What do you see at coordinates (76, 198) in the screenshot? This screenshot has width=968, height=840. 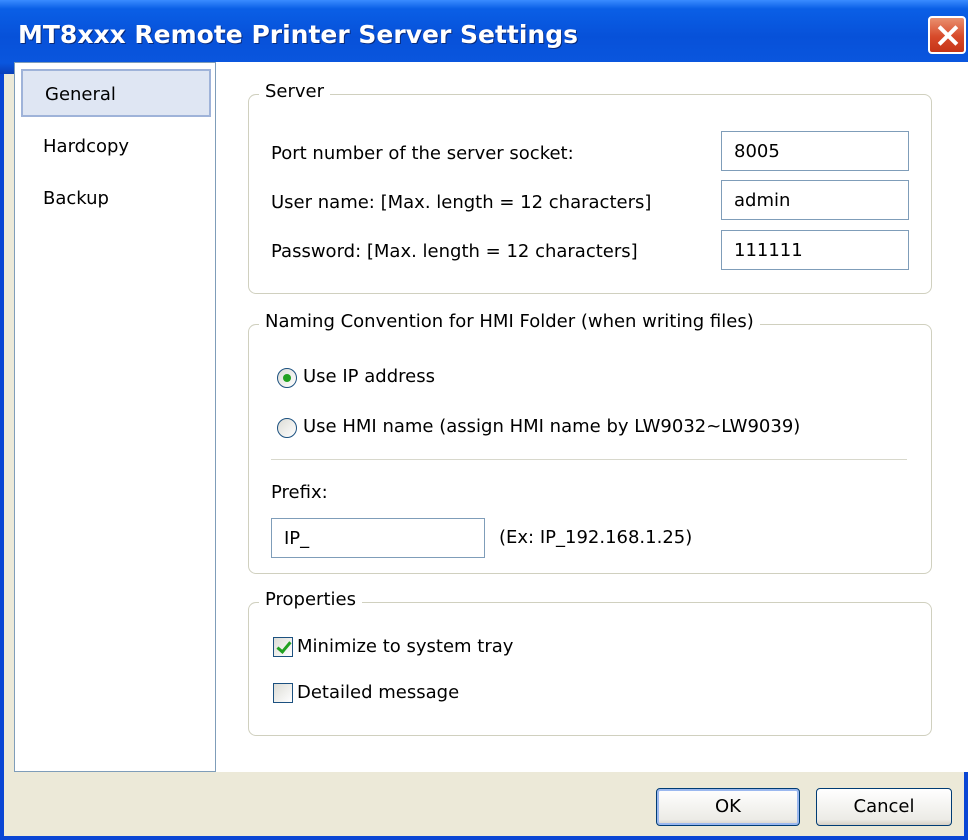 I see `sidebar-item-label: Backup` at bounding box center [76, 198].